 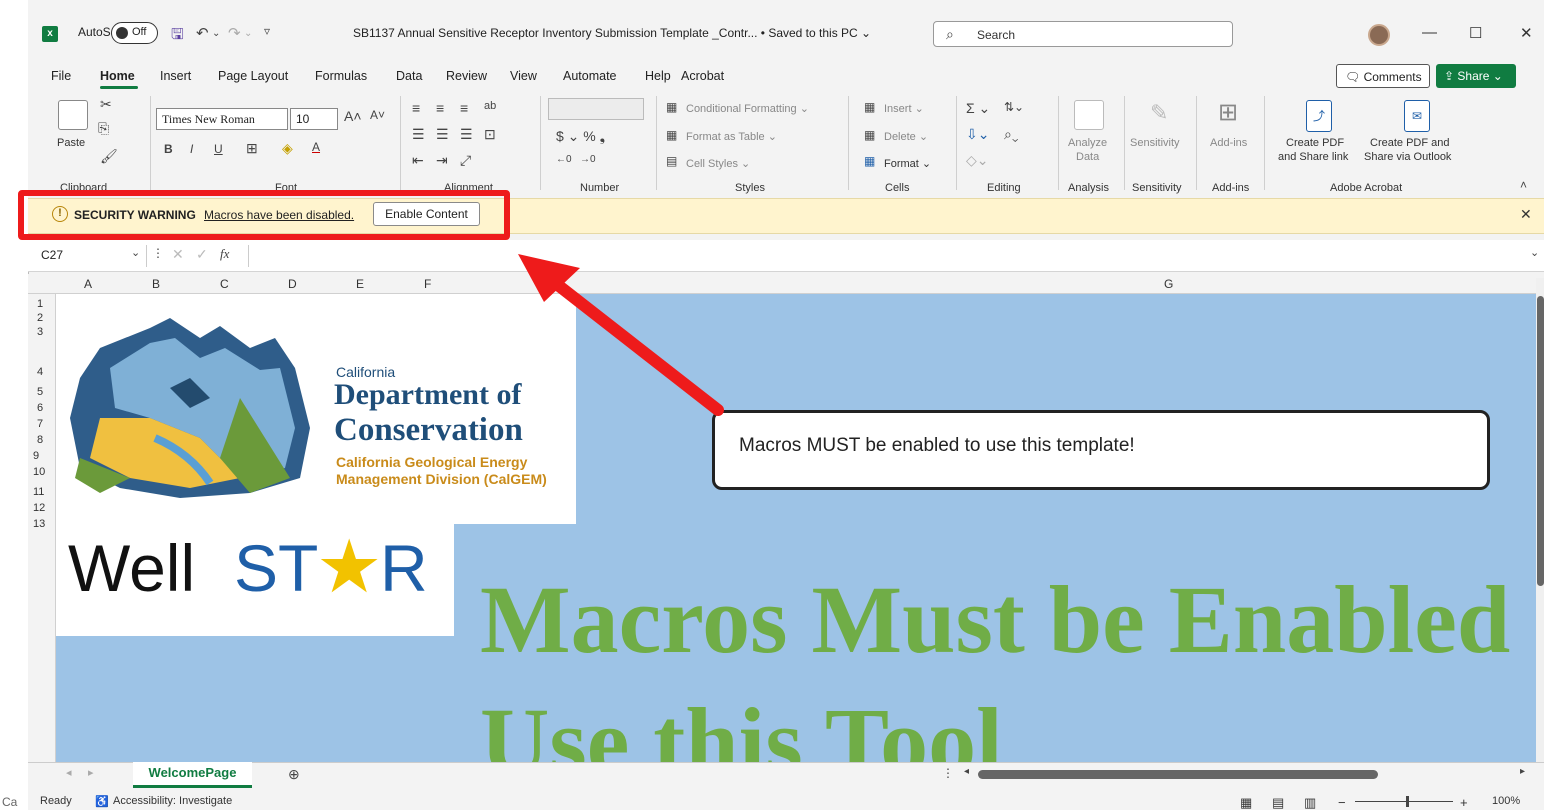 What do you see at coordinates (1168, 284) in the screenshot?
I see `column-header: G` at bounding box center [1168, 284].